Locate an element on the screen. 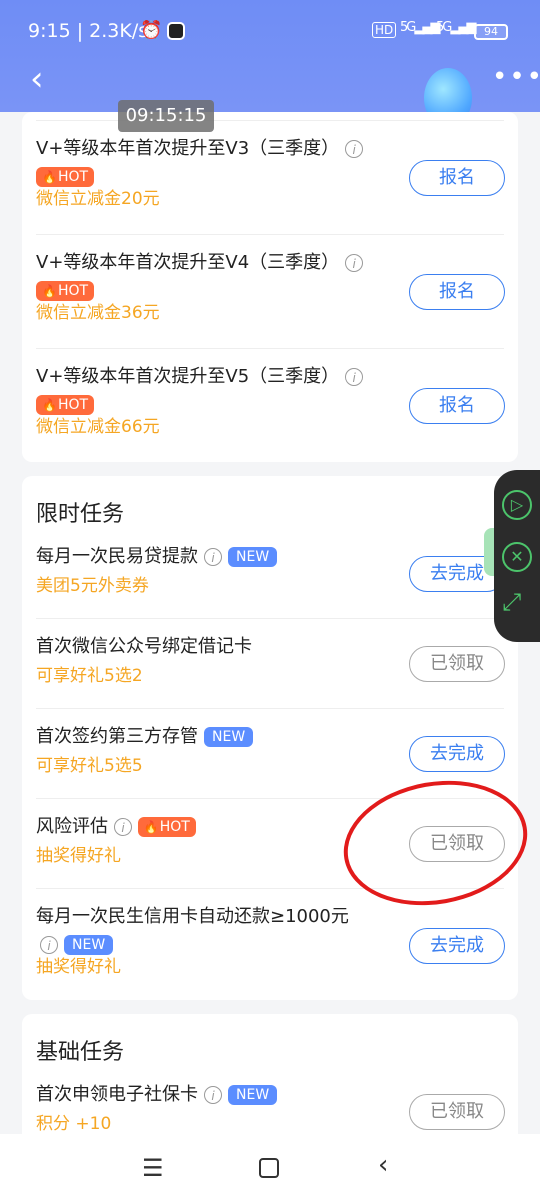 The width and height of the screenshot is (540, 1200). expand-icon: ⤢ is located at coordinates (511, 602).